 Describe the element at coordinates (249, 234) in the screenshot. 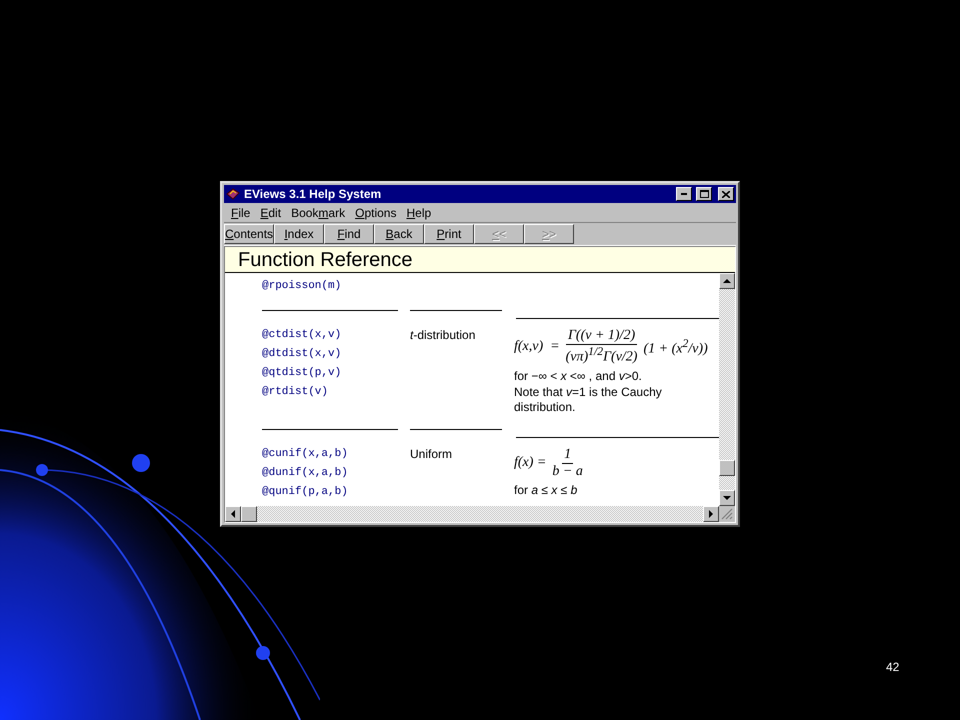

I see `toolbar-button: Contents` at that location.